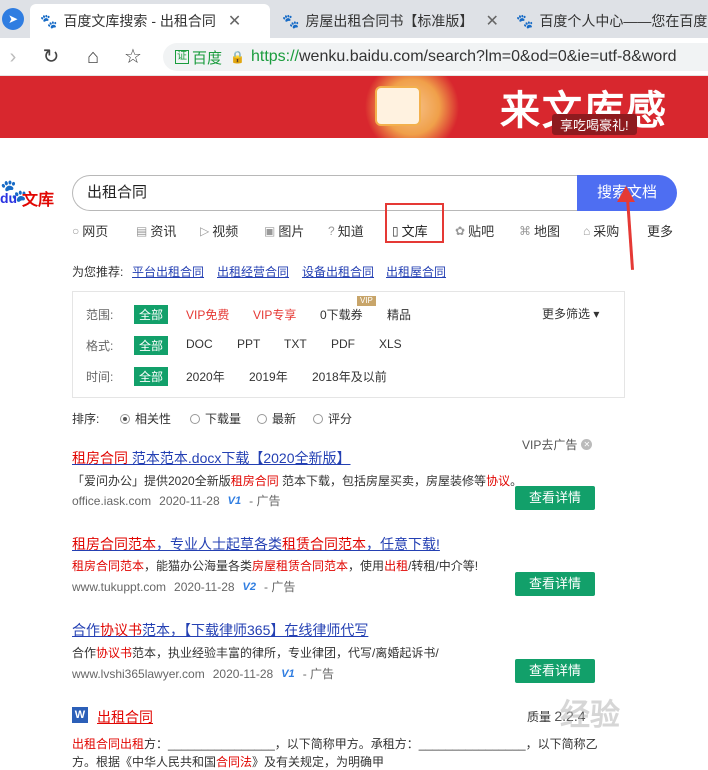 Image resolution: width=708 pixels, height=770 pixels. Describe the element at coordinates (275, 565) in the screenshot. I see `result-description: 租房合同范本，能猫办公海量各类房屋租赁合同范本，使用出租/转租/中介等!` at that location.